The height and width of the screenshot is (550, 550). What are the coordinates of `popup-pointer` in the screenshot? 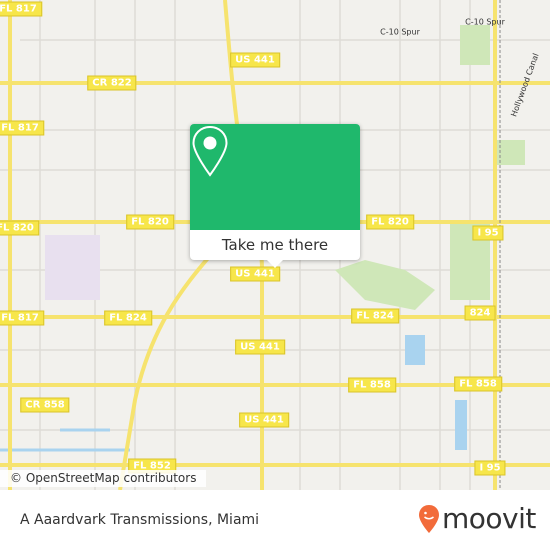 It's located at (275, 264).